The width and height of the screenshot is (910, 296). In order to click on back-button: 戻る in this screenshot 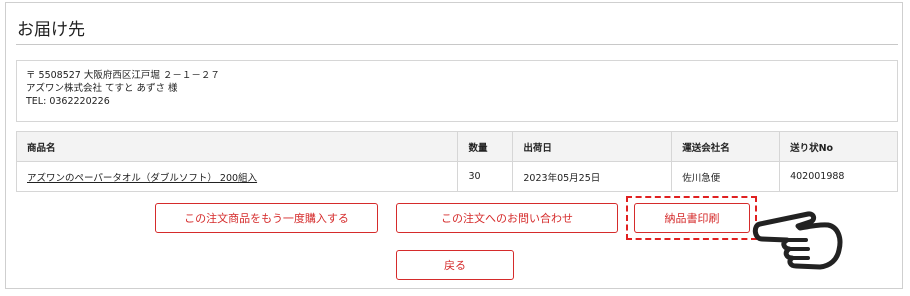, I will do `click(455, 265)`.